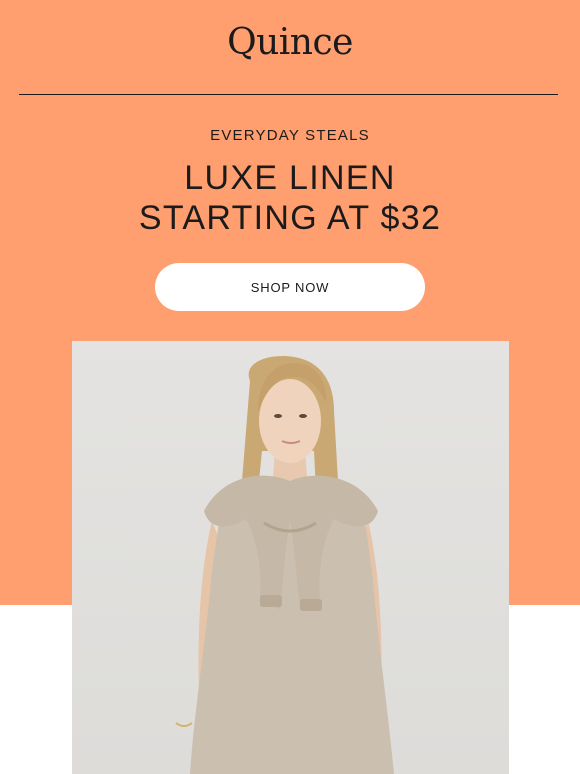 This screenshot has width=580, height=774. I want to click on brand-logo: Quince, so click(290, 42).